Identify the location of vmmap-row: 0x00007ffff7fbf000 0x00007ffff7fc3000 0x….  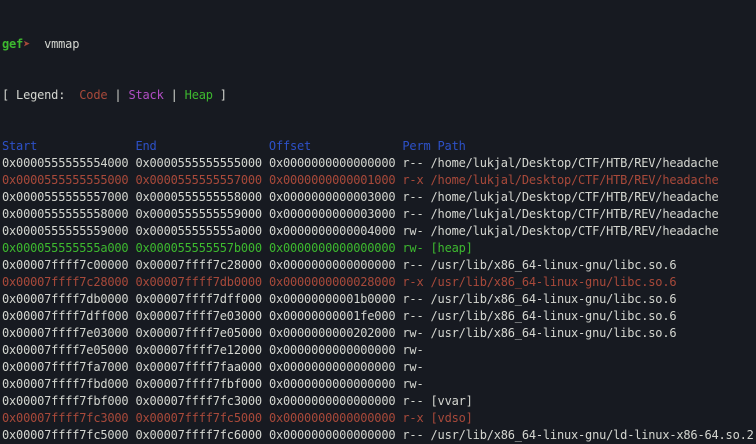
(379, 401).